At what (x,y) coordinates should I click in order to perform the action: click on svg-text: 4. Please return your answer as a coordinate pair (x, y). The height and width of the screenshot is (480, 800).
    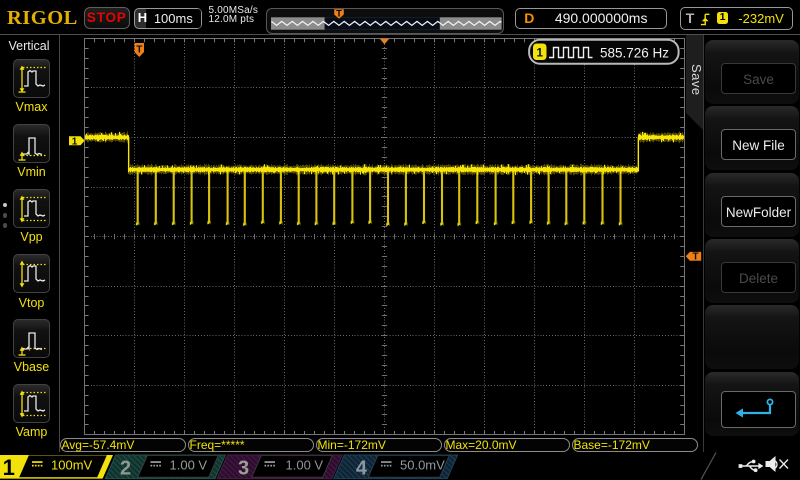
    Looking at the image, I should click on (362, 468).